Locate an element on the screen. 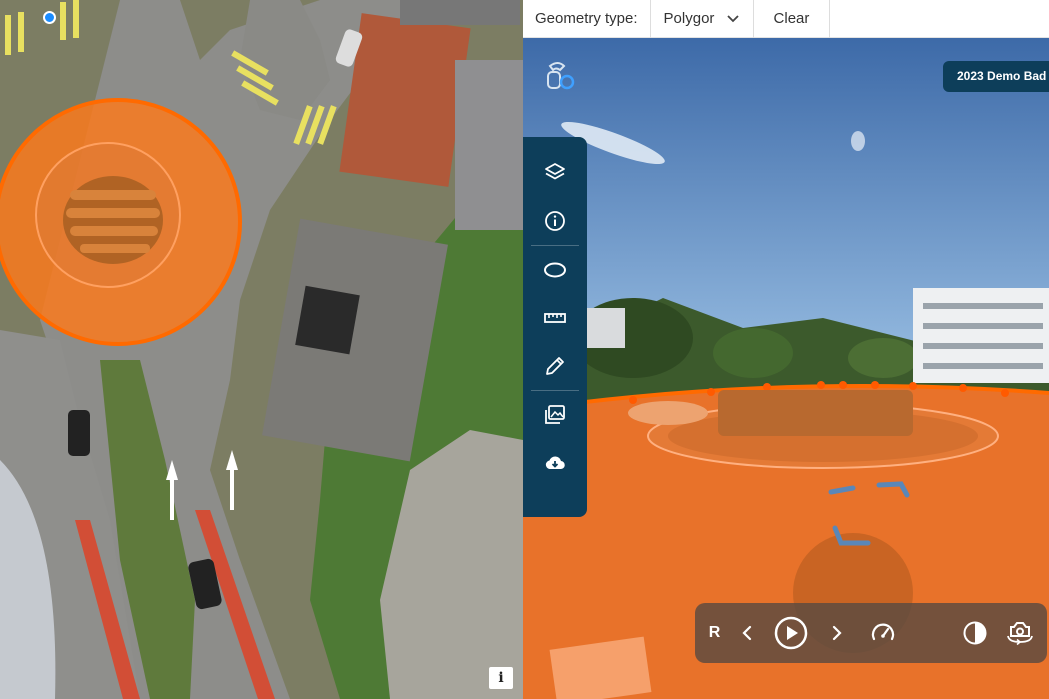 This screenshot has width=1049, height=699. sidebar-item-ruler is located at coordinates (555, 318).